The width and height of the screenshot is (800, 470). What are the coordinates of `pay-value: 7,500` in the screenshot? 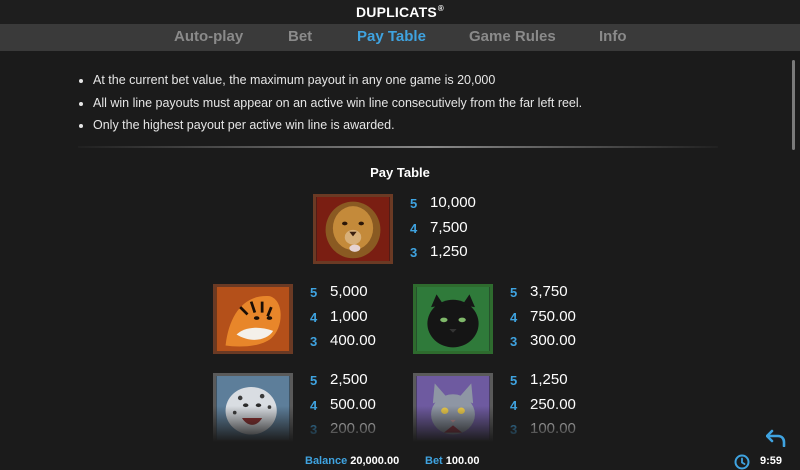 It's located at (449, 227).